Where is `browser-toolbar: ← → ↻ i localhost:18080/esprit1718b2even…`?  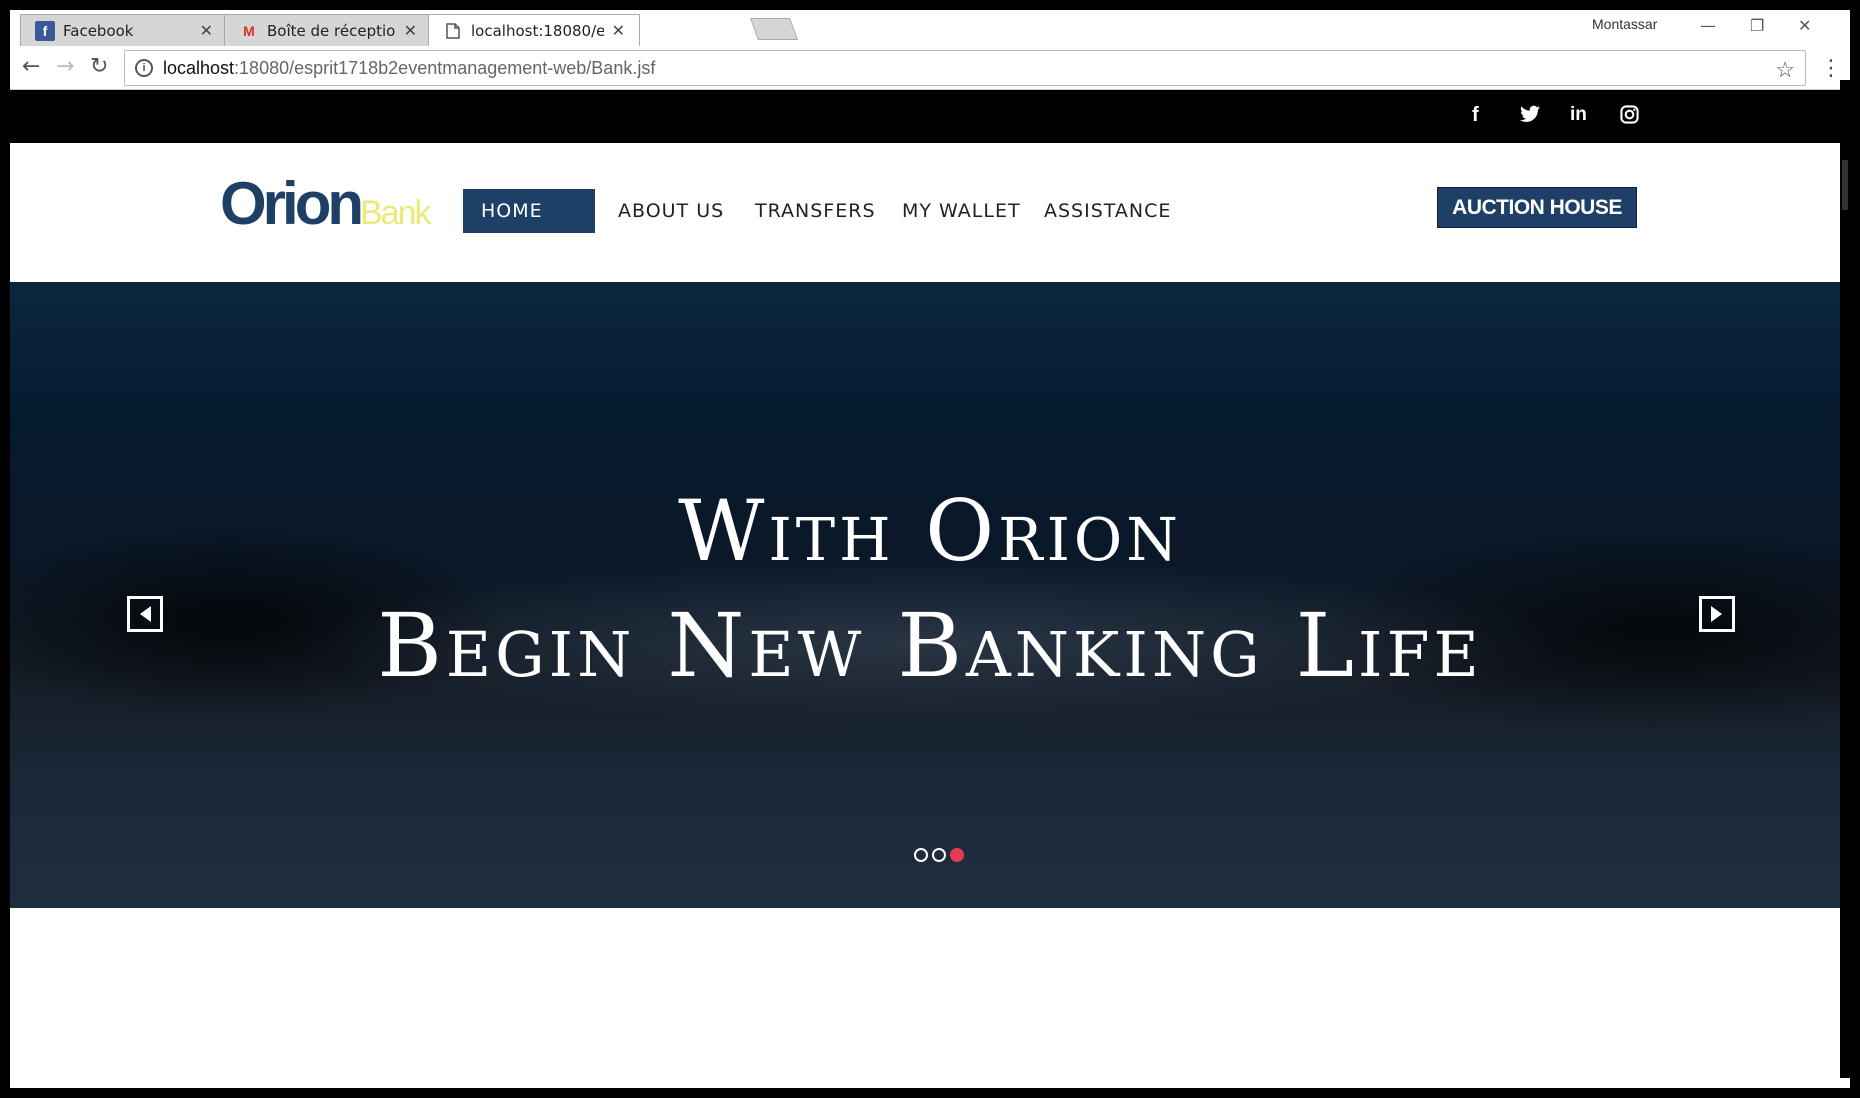
browser-toolbar: ← → ↻ i localhost:18080/esprit1718b2even… is located at coordinates (930, 68).